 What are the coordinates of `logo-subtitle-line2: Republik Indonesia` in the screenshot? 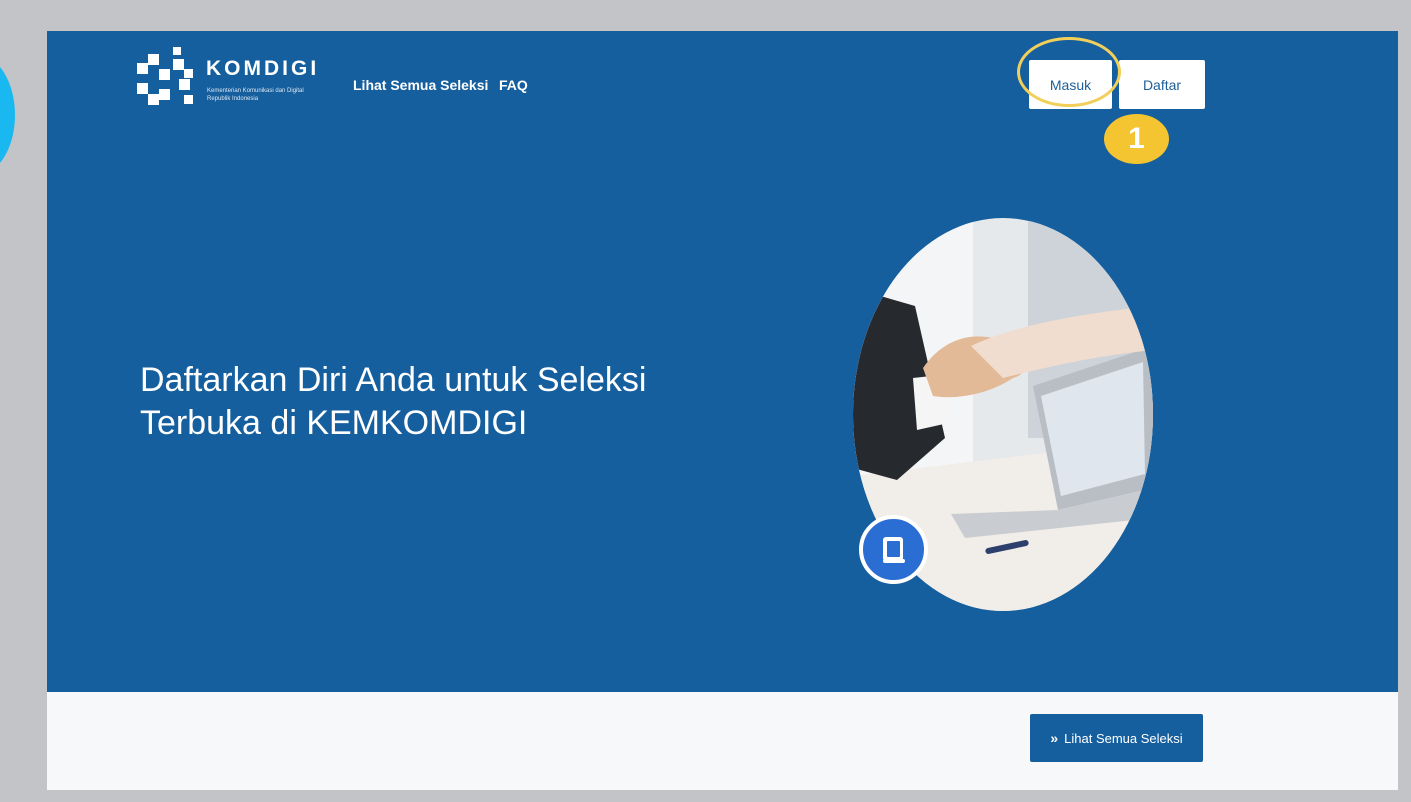 It's located at (233, 99).